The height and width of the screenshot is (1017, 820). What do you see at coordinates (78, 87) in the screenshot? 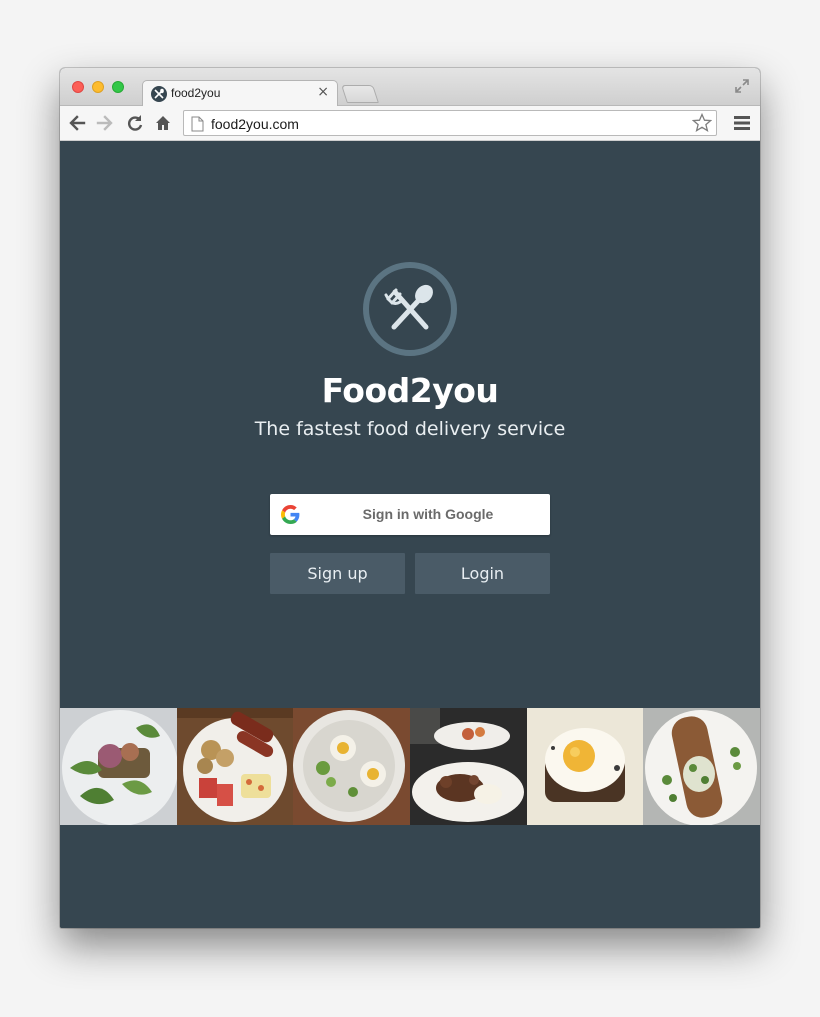
I see `close-window-button` at bounding box center [78, 87].